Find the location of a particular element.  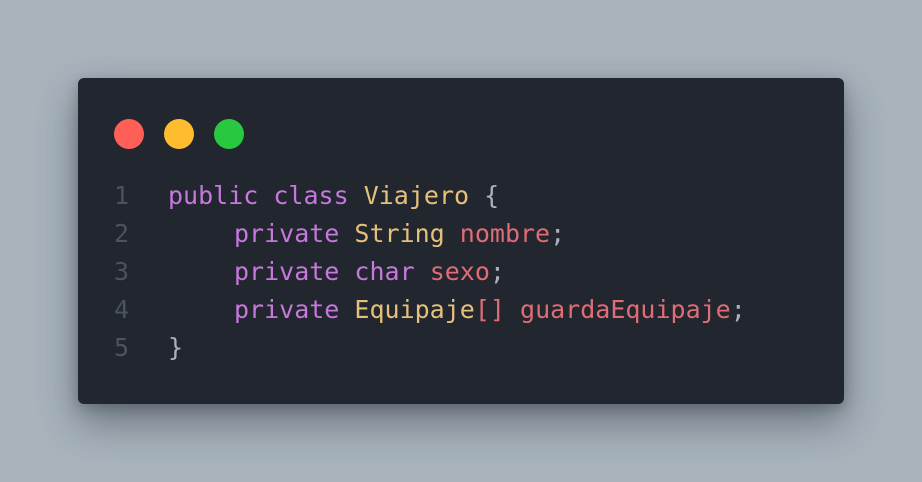

line-number: 1 is located at coordinates (122, 195).